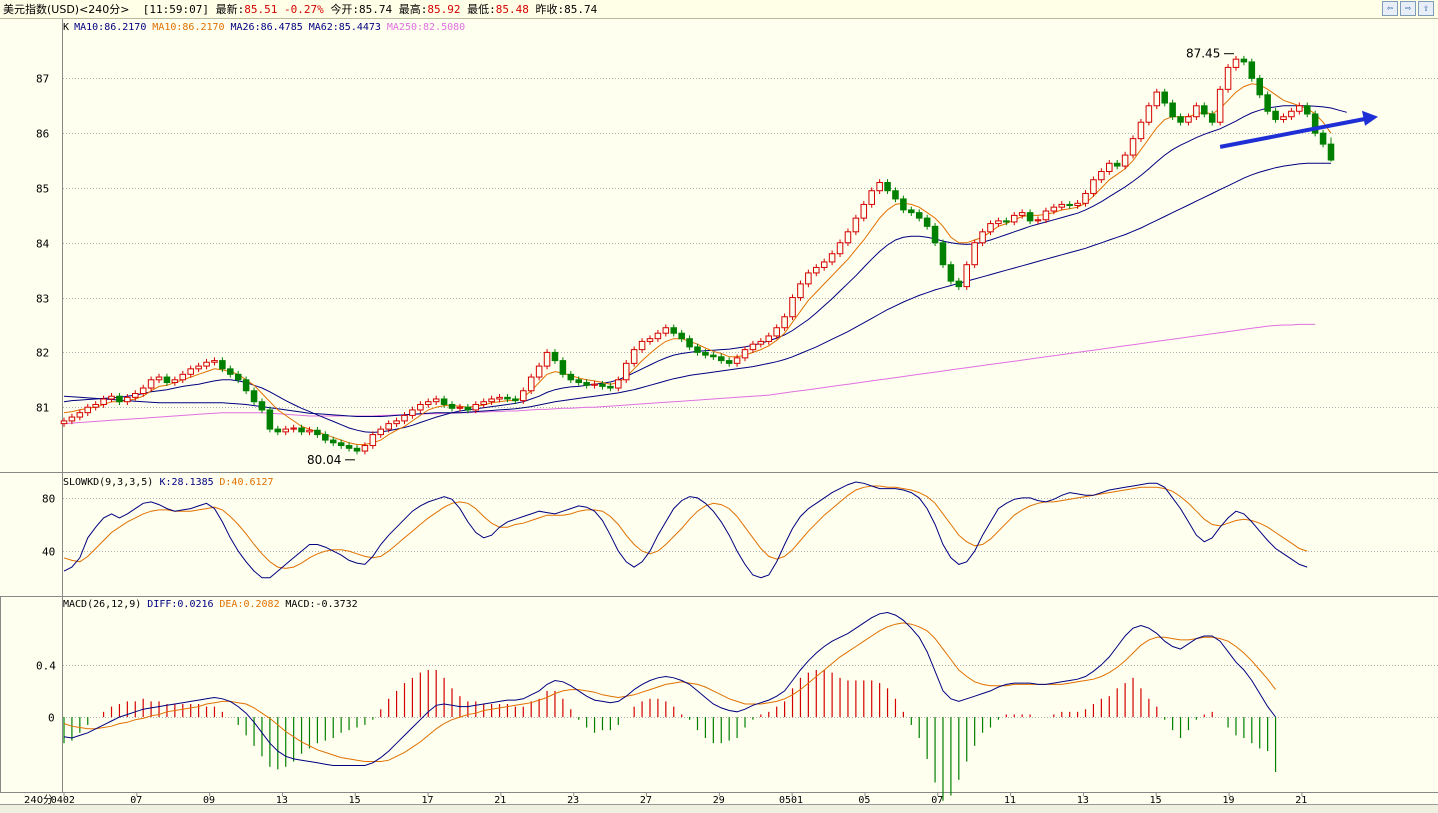 This screenshot has height=813, width=1438. What do you see at coordinates (304, 9) in the screenshot?
I see `change-value: -0.27%` at bounding box center [304, 9].